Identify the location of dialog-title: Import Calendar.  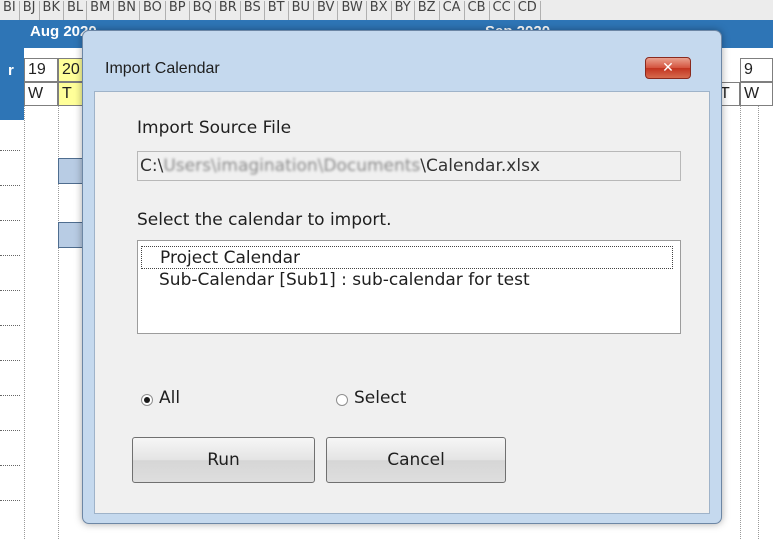
(162, 68).